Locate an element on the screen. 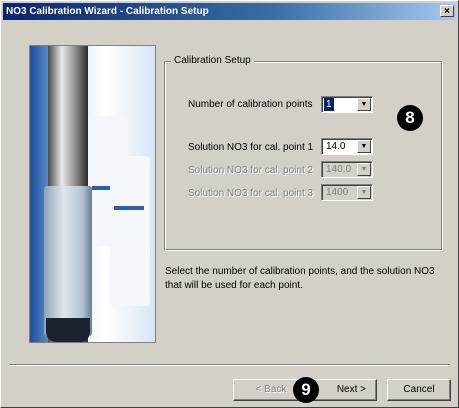 This screenshot has height=408, width=459. point1-select: 14.0 ▼ is located at coordinates (347, 146).